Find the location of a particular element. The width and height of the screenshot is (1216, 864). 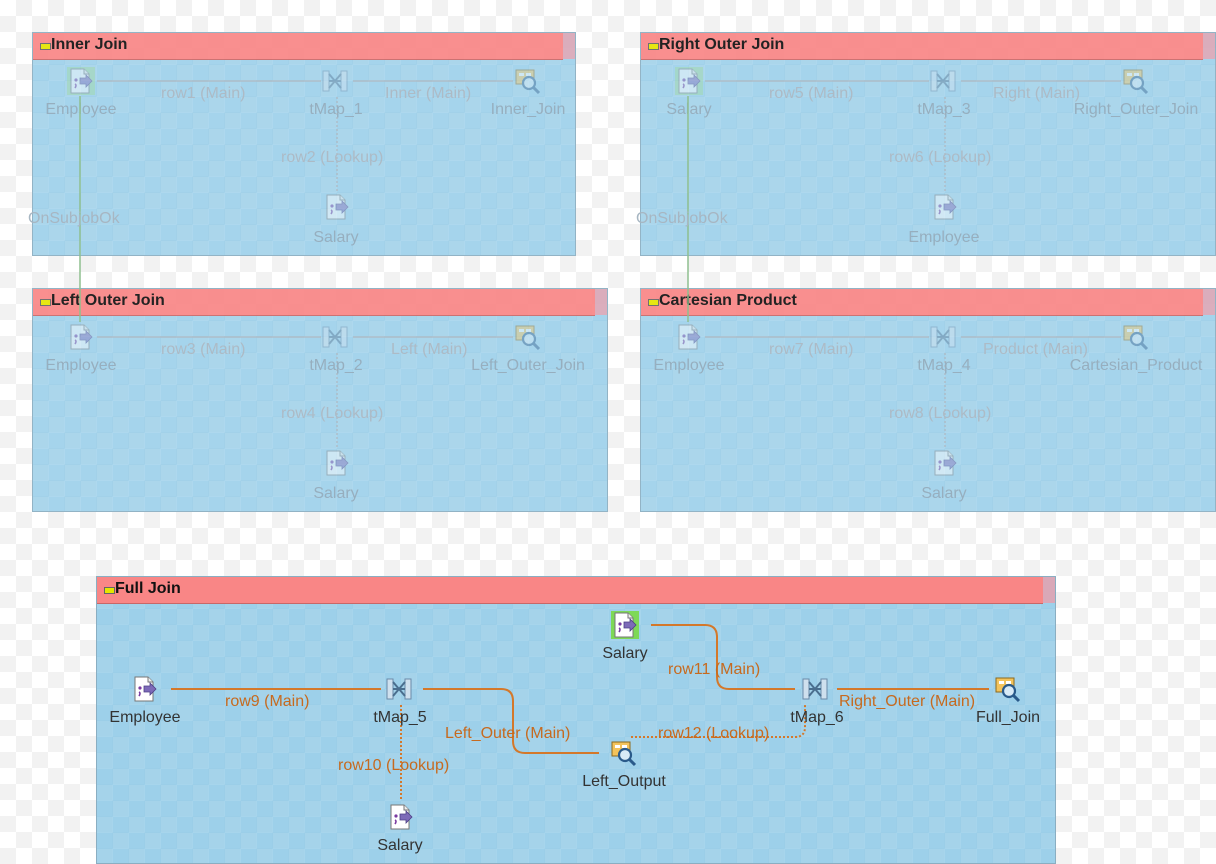

node-label-tmap5: tMap_5 is located at coordinates (400, 717).